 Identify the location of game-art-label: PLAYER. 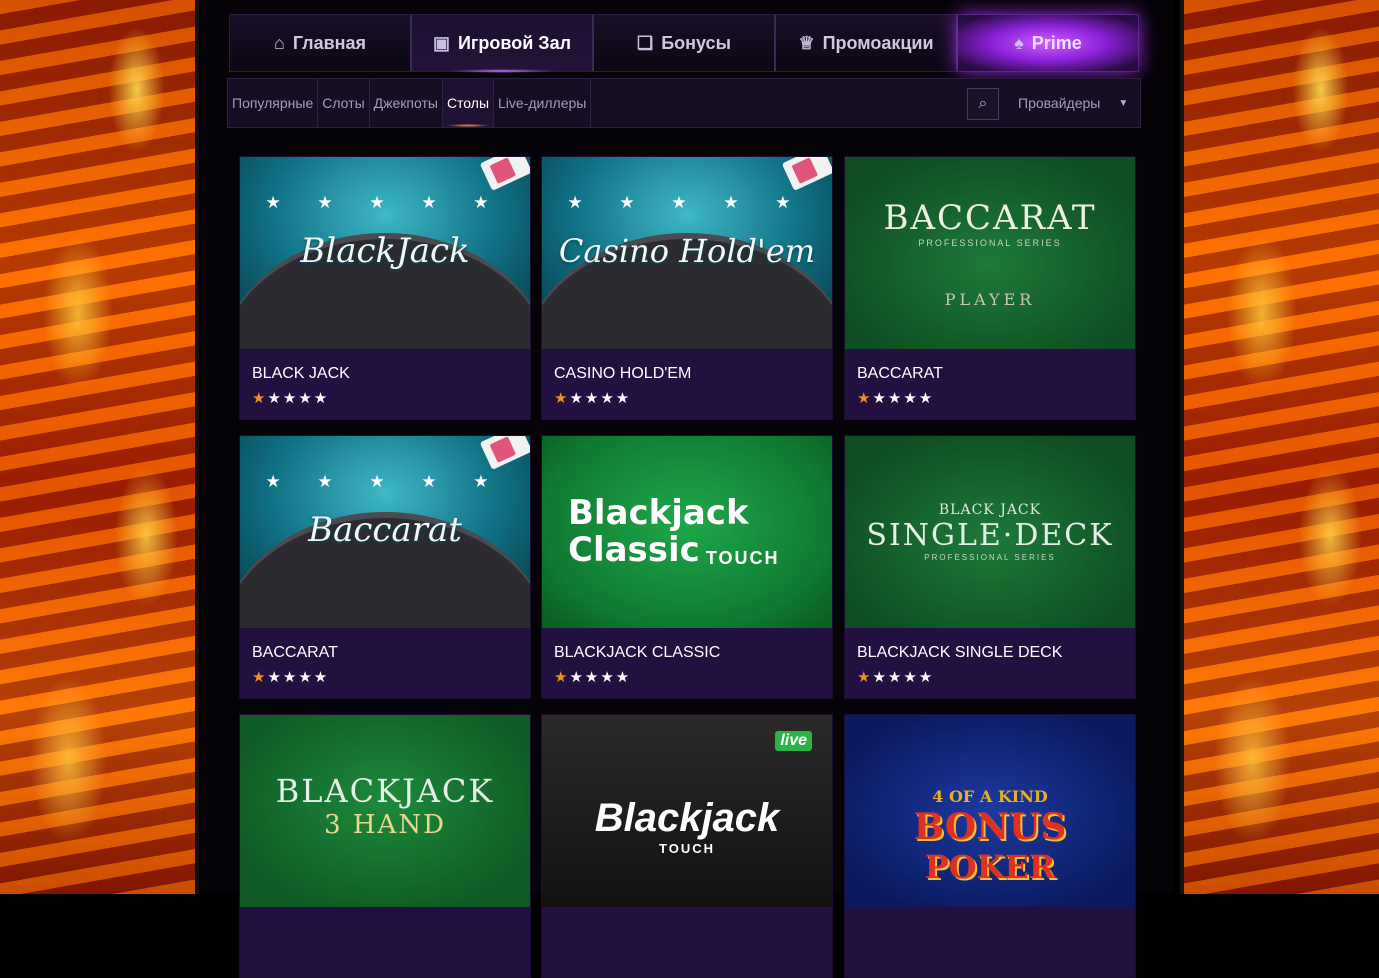
(990, 299).